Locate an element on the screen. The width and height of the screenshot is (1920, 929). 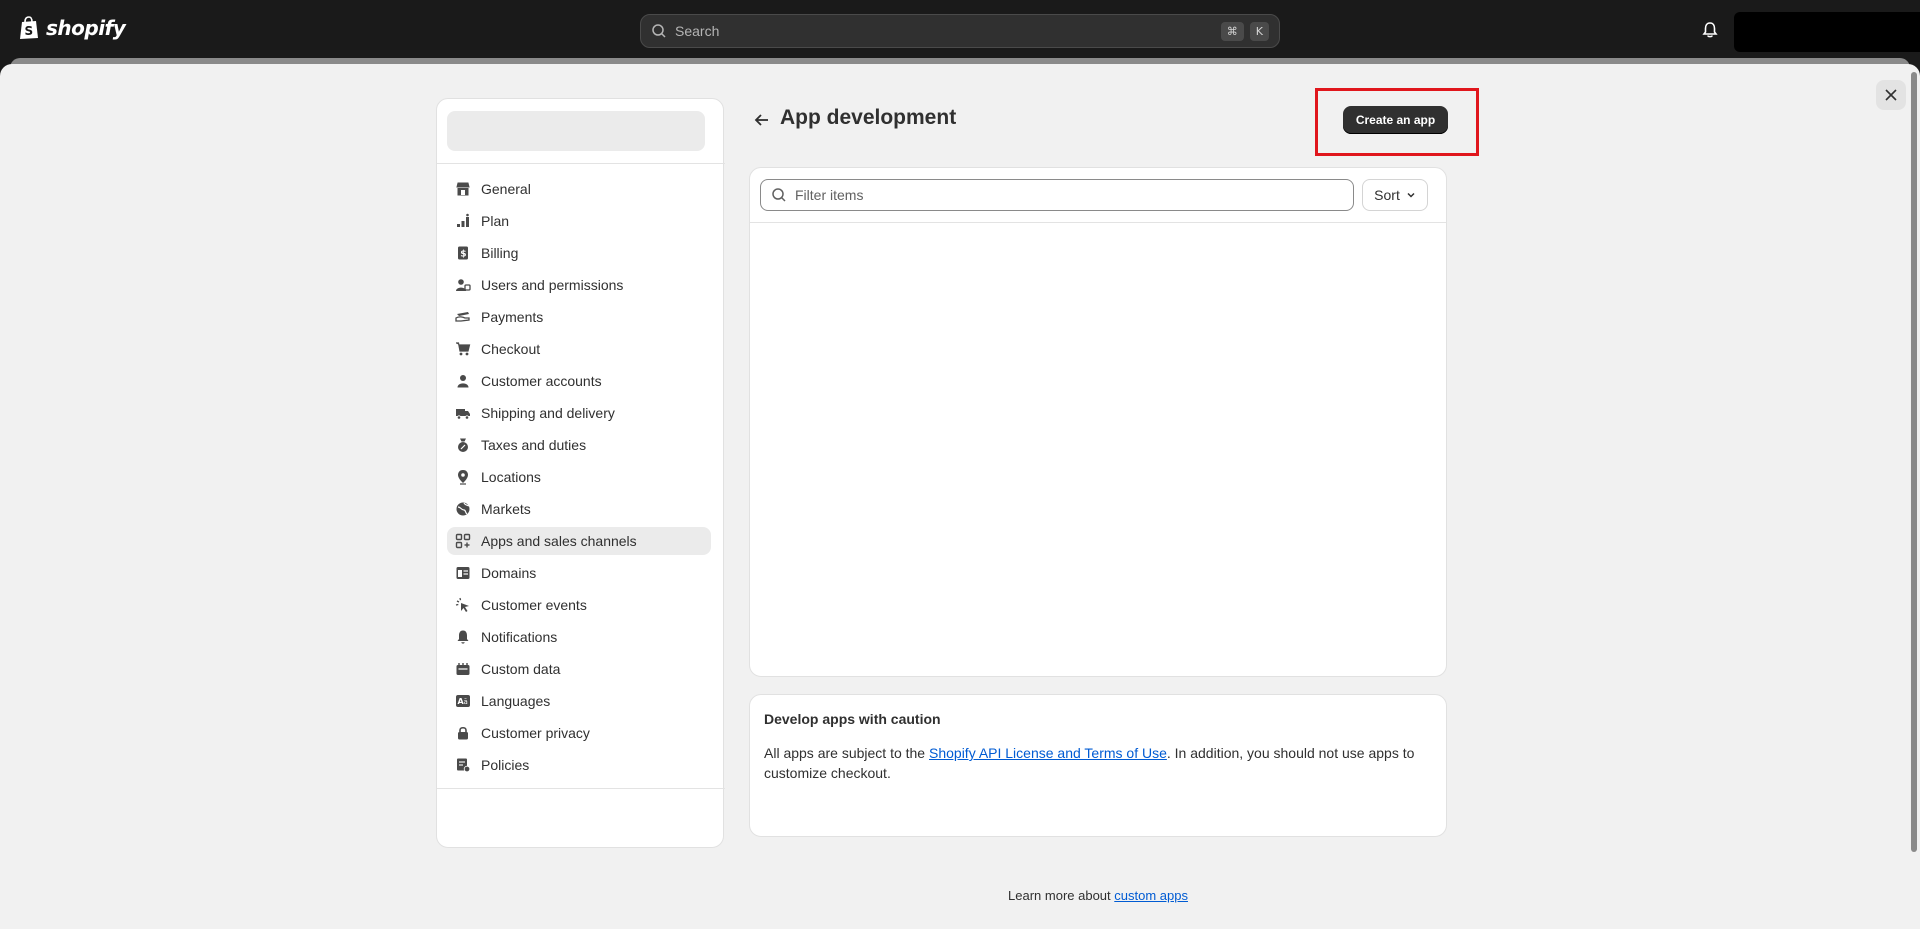
sidebar-item-label: Plan is located at coordinates (495, 221).